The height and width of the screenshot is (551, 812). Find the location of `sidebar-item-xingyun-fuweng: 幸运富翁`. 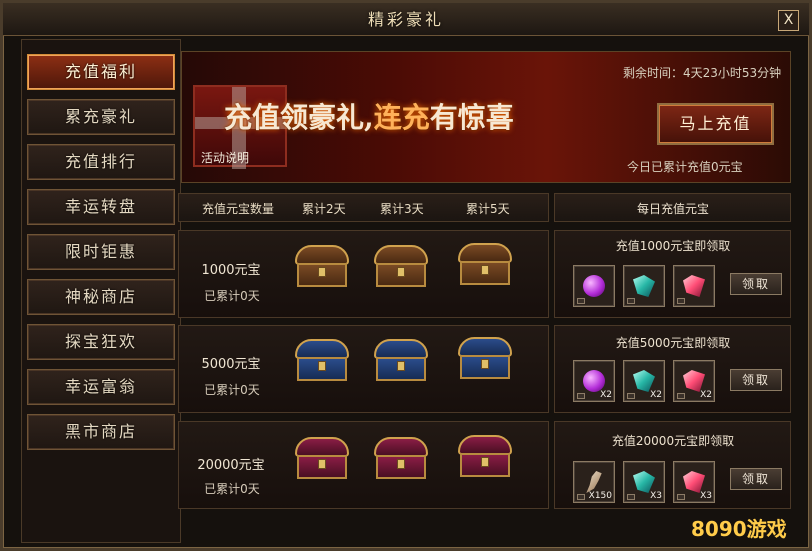

sidebar-item-xingyun-fuweng: 幸运富翁 is located at coordinates (101, 387).